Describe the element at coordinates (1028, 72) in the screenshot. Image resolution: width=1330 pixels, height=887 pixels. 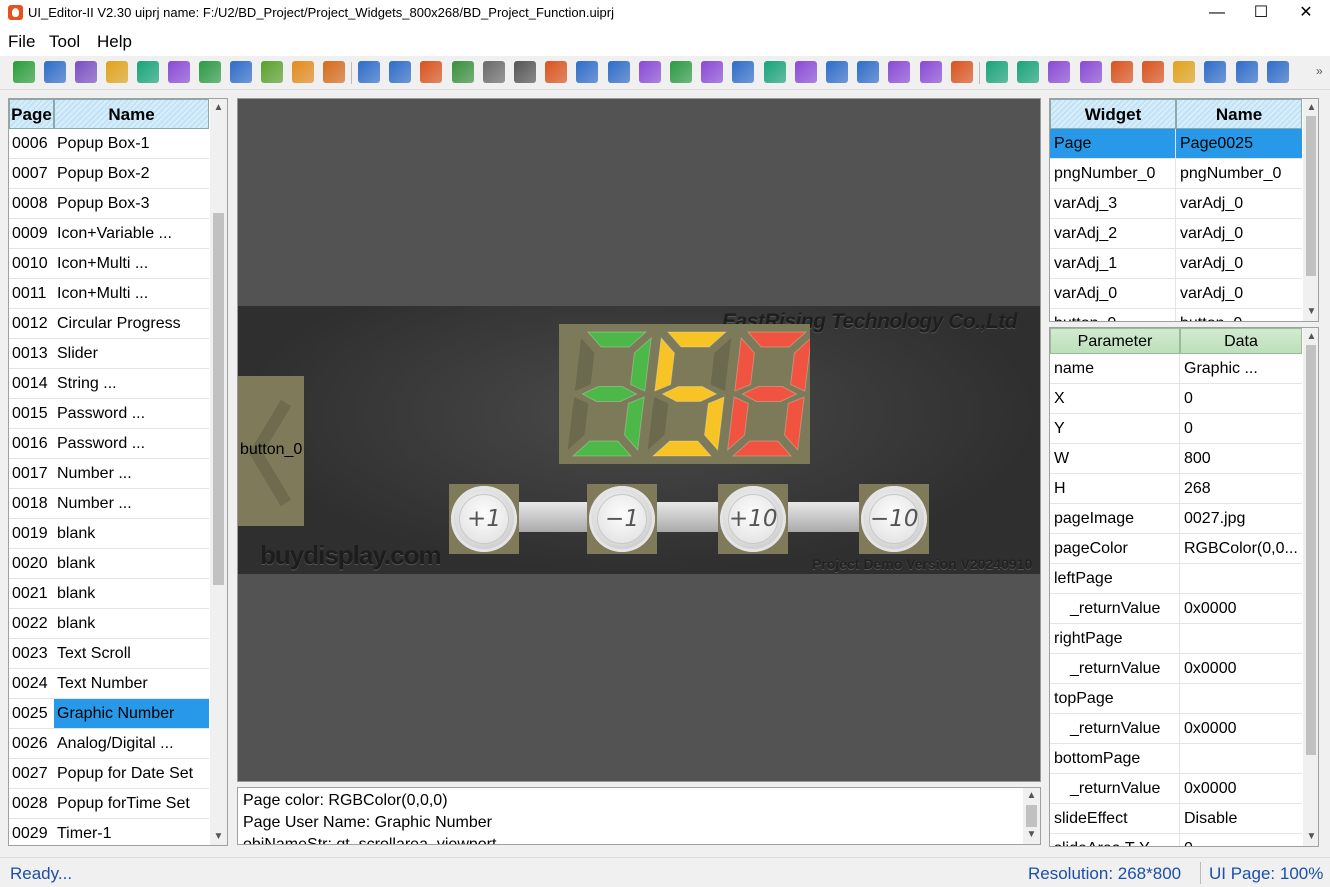
I see `align-right-icon` at that location.